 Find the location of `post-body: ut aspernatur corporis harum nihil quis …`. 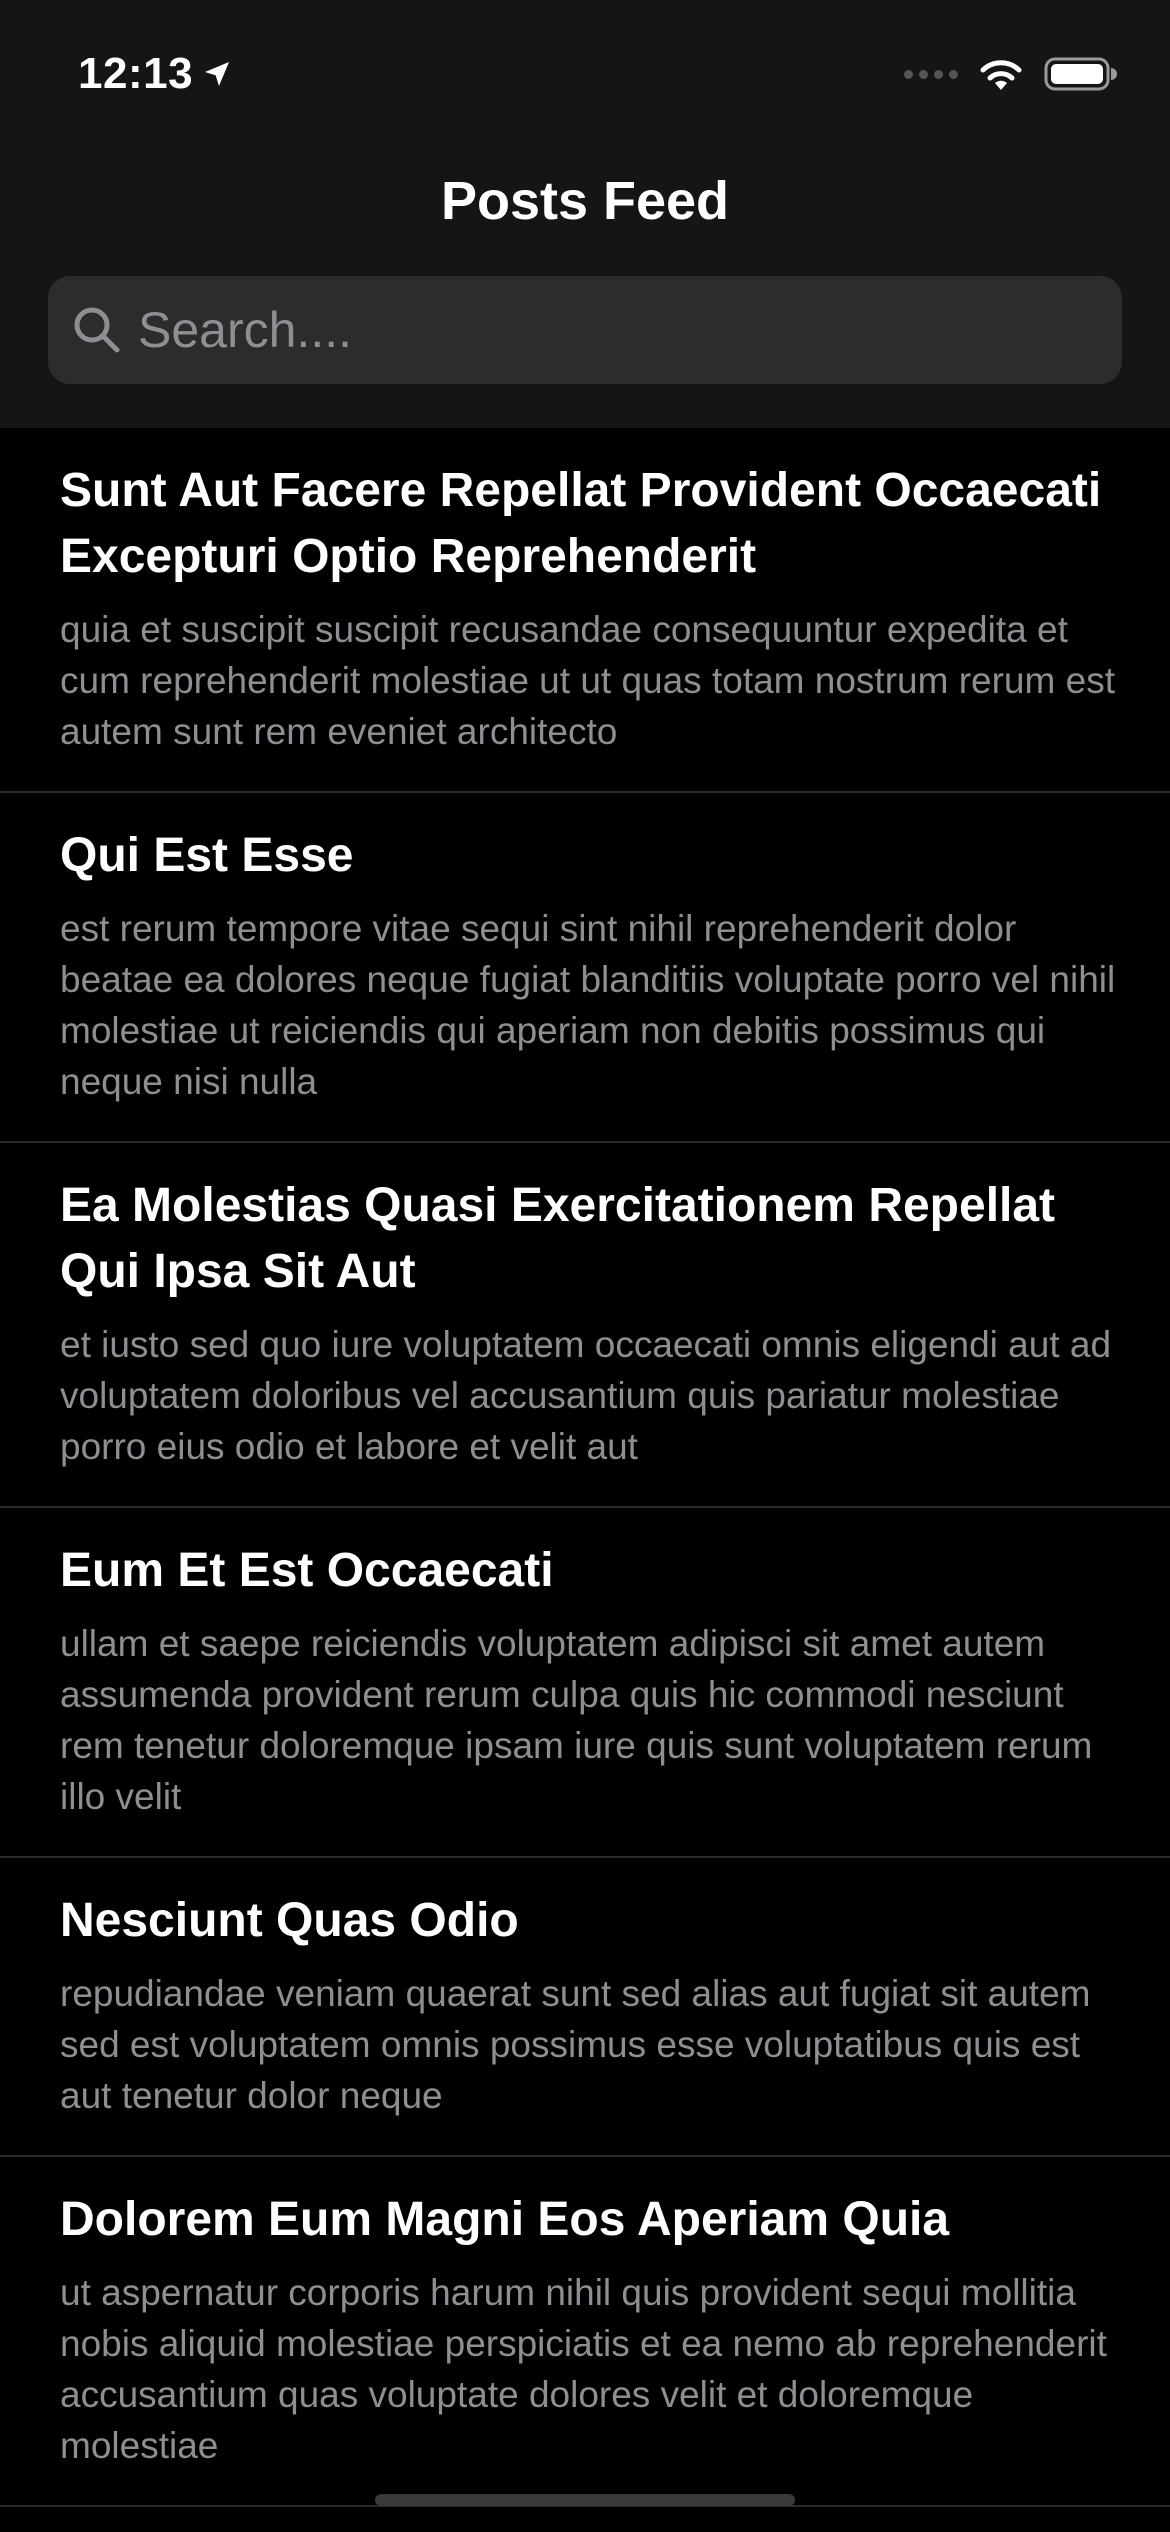

post-body: ut aspernatur corporis harum nihil quis … is located at coordinates (583, 2369).